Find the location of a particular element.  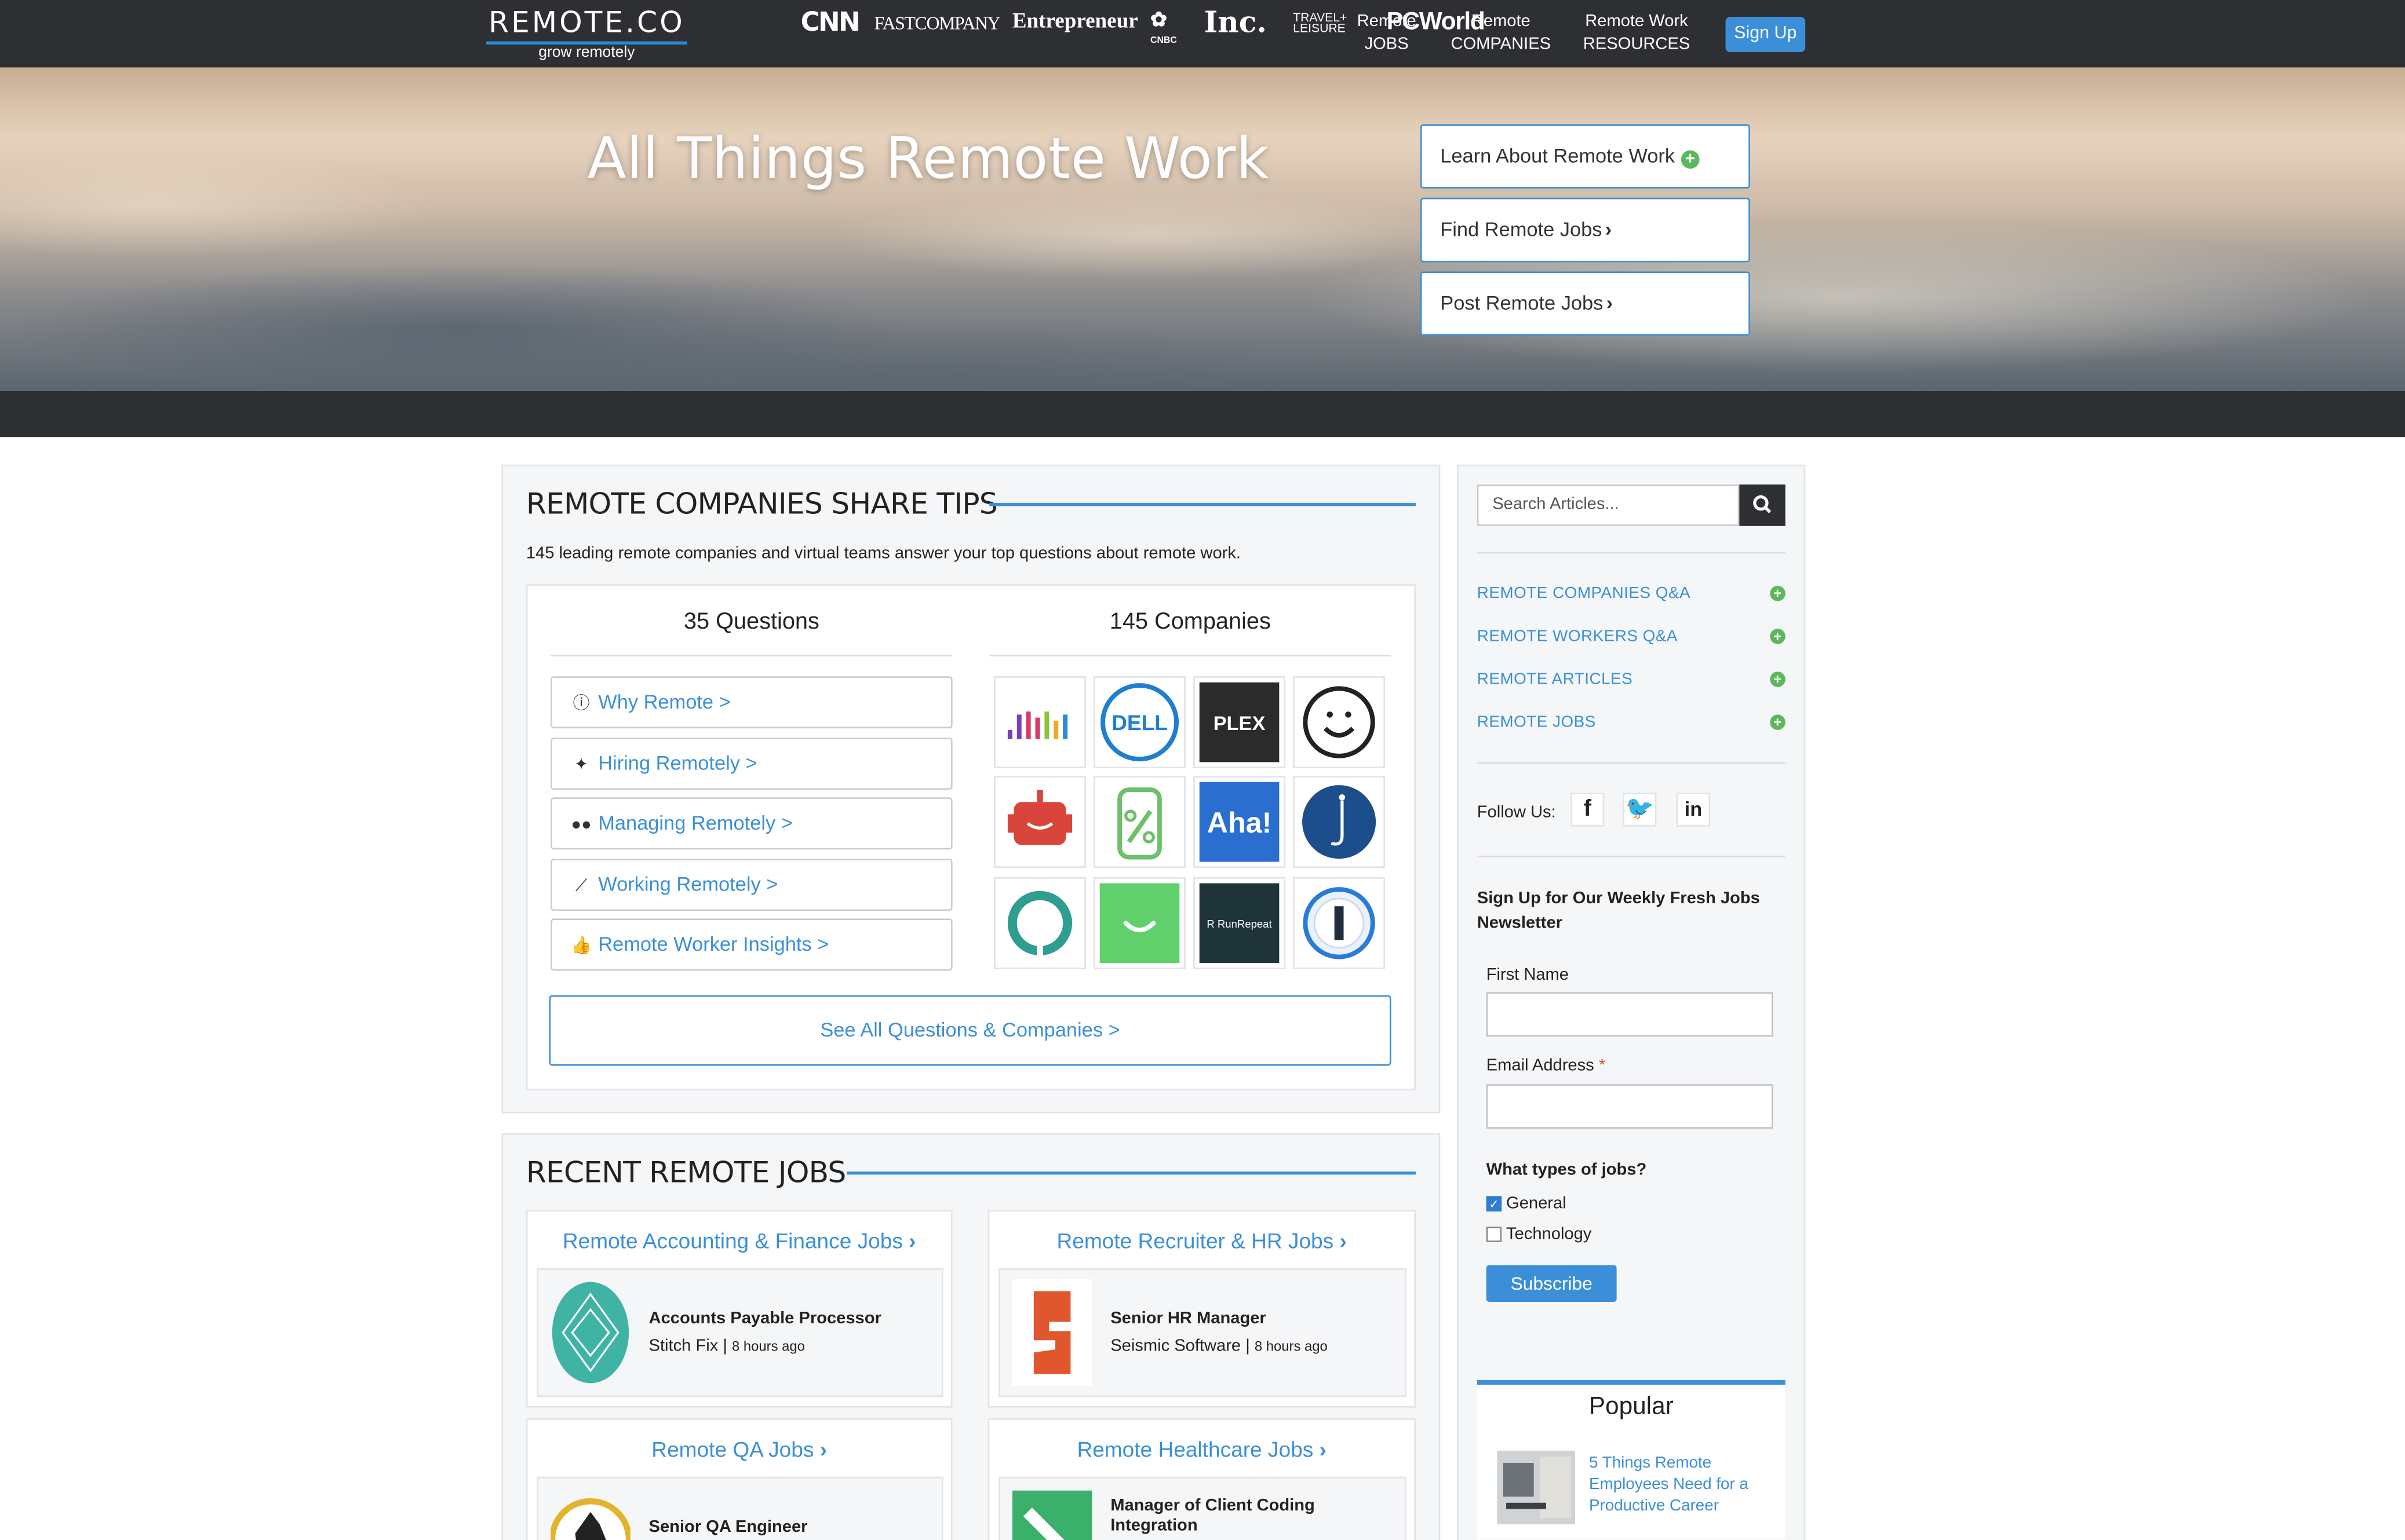

pcworld-logo: PCWorld is located at coordinates (1435, 22).